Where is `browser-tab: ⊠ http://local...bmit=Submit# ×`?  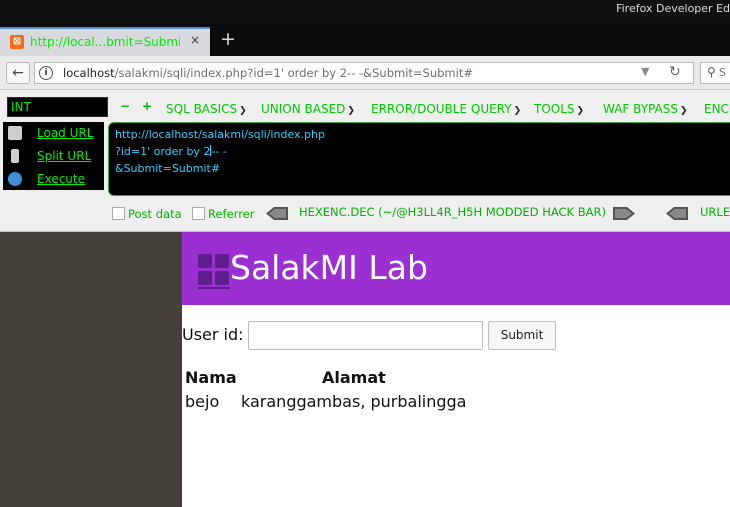
browser-tab: ⊠ http://local...bmit=Submit# × is located at coordinates (105, 41).